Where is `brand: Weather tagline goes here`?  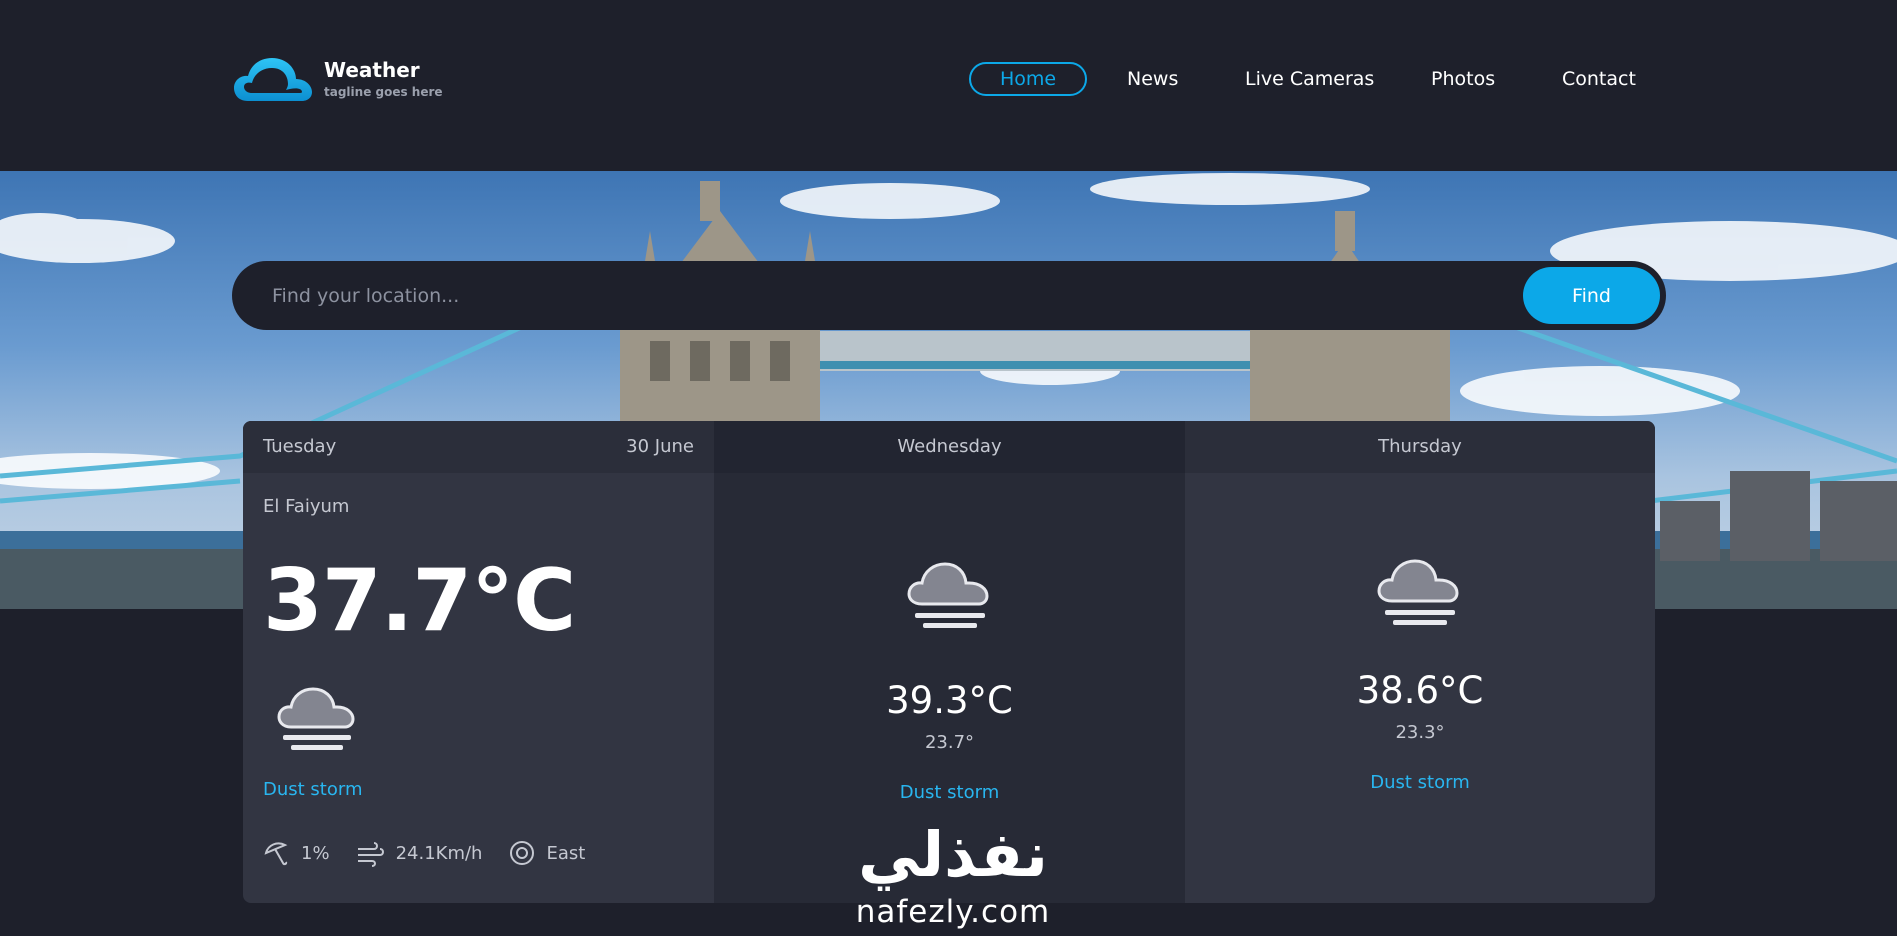
brand: Weather tagline goes here is located at coordinates (337, 80).